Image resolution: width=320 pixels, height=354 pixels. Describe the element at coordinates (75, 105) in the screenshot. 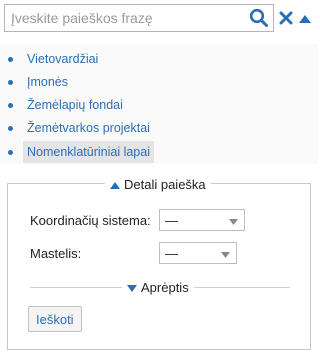

I see `category-label: Žemėlapių fondai` at that location.